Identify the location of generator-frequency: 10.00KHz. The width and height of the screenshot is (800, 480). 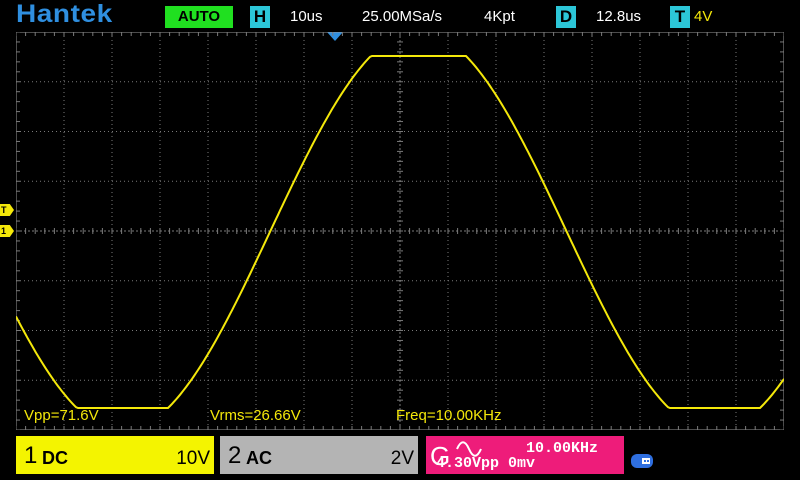
(562, 448).